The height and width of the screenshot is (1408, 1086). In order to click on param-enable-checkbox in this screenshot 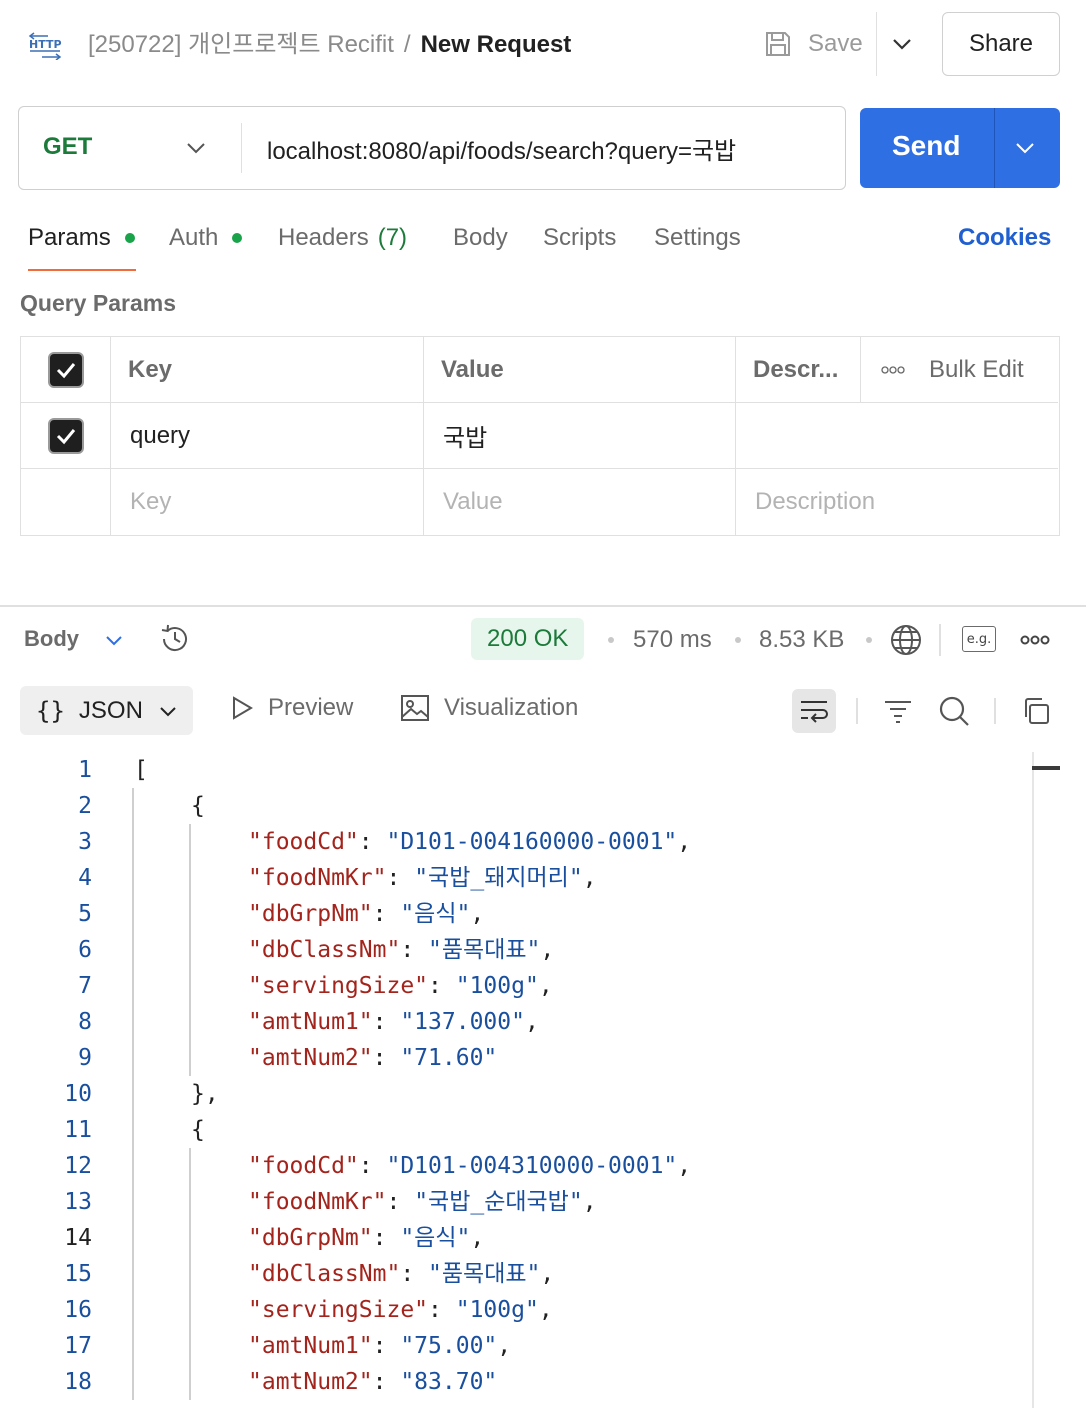, I will do `click(65, 435)`.